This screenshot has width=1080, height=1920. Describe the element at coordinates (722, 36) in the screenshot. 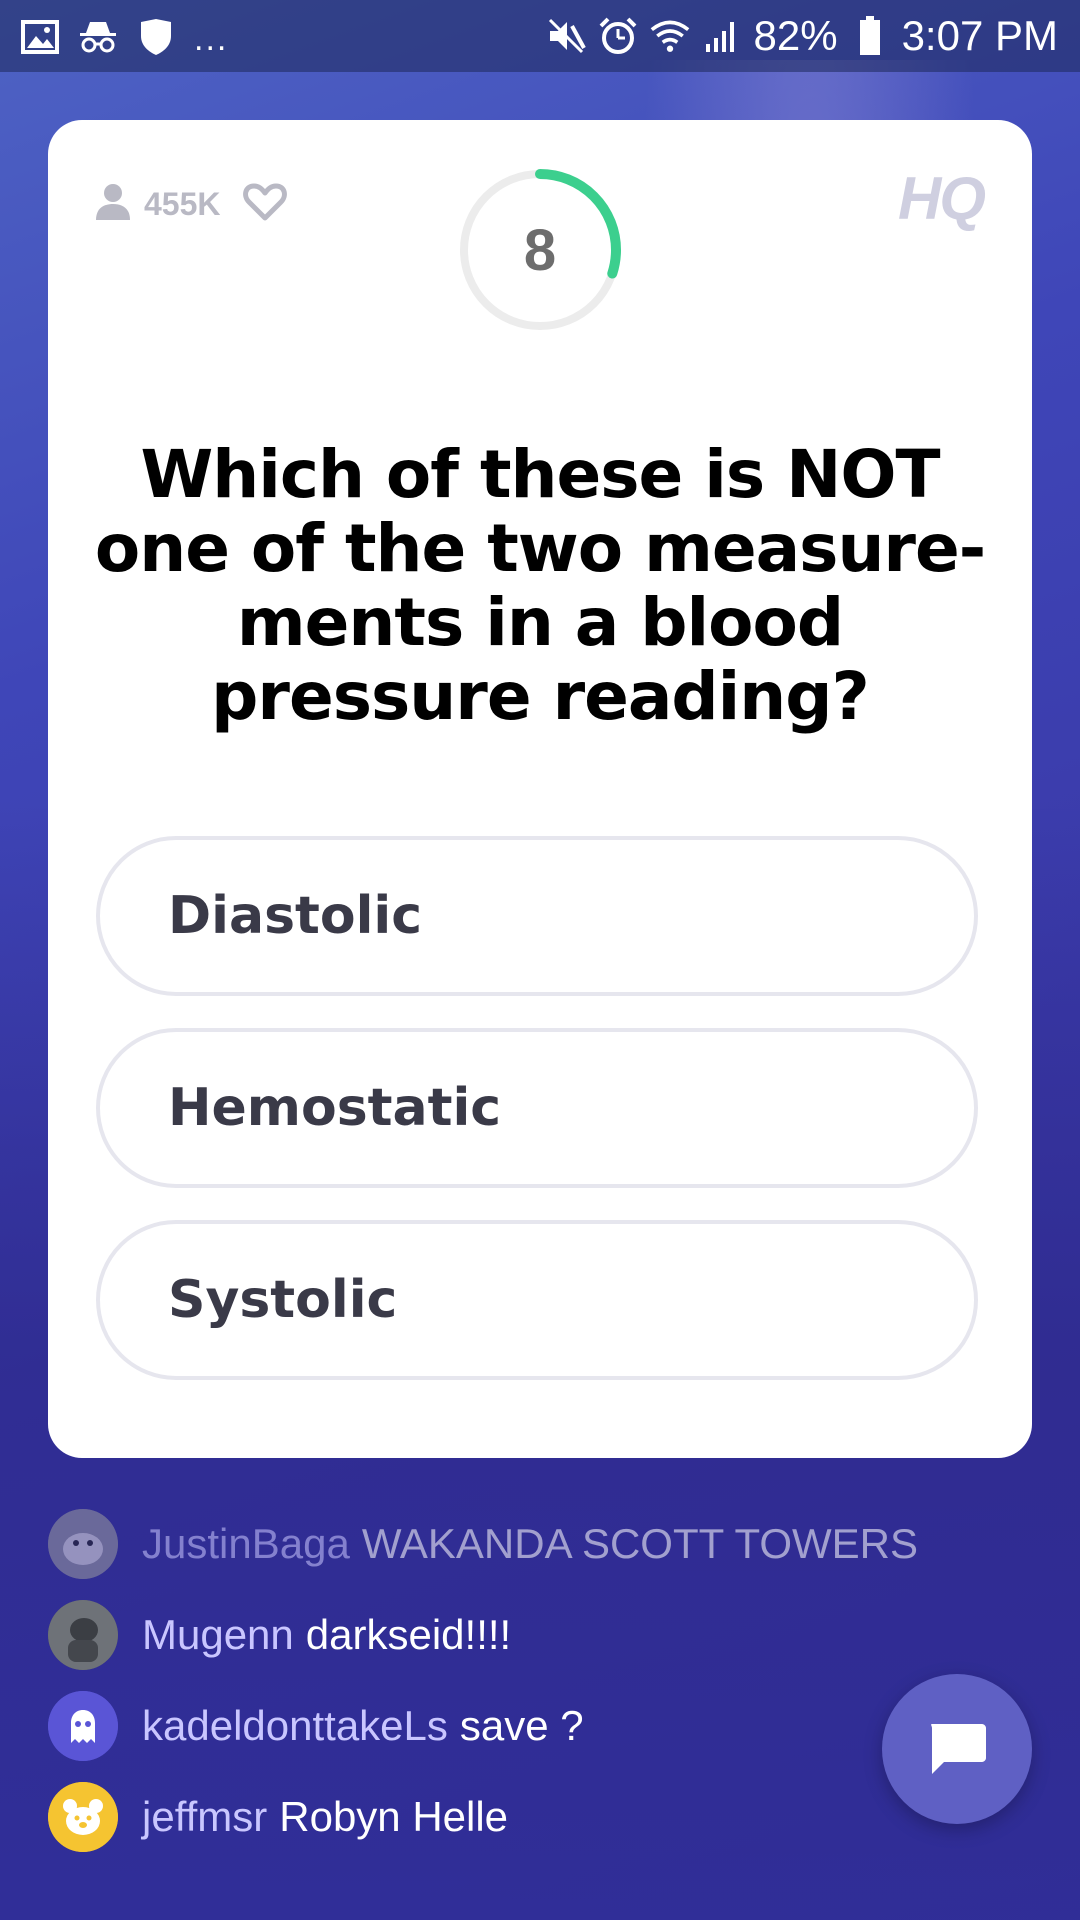

I see `signal-icon` at that location.